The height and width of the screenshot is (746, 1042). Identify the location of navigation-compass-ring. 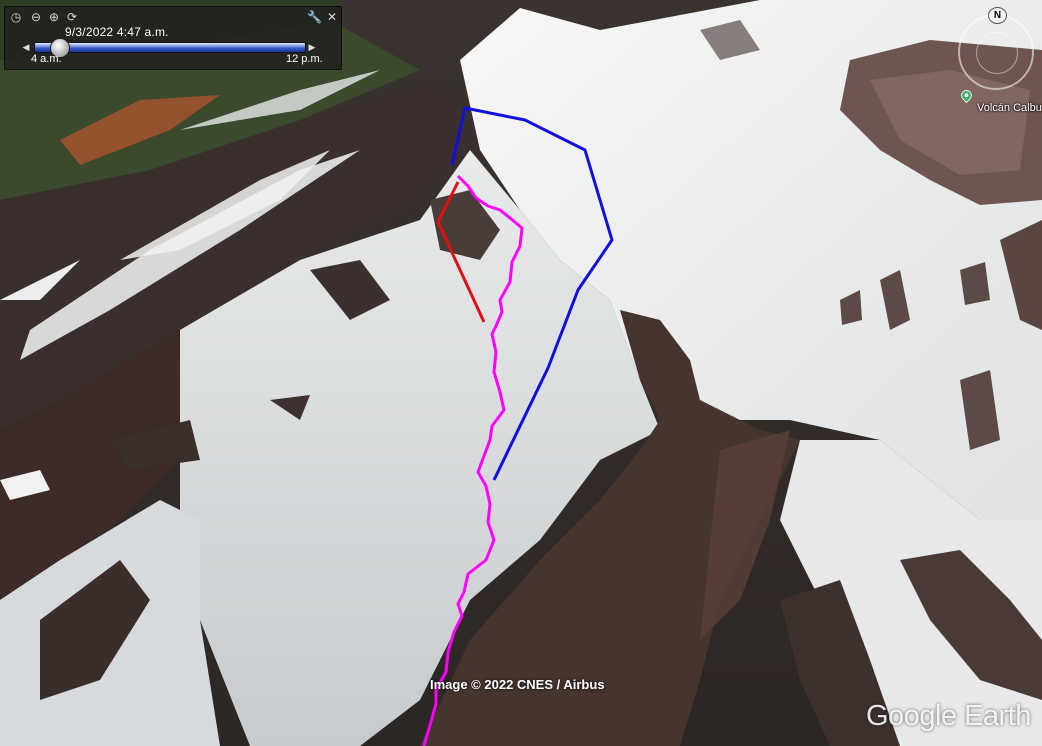
(996, 52).